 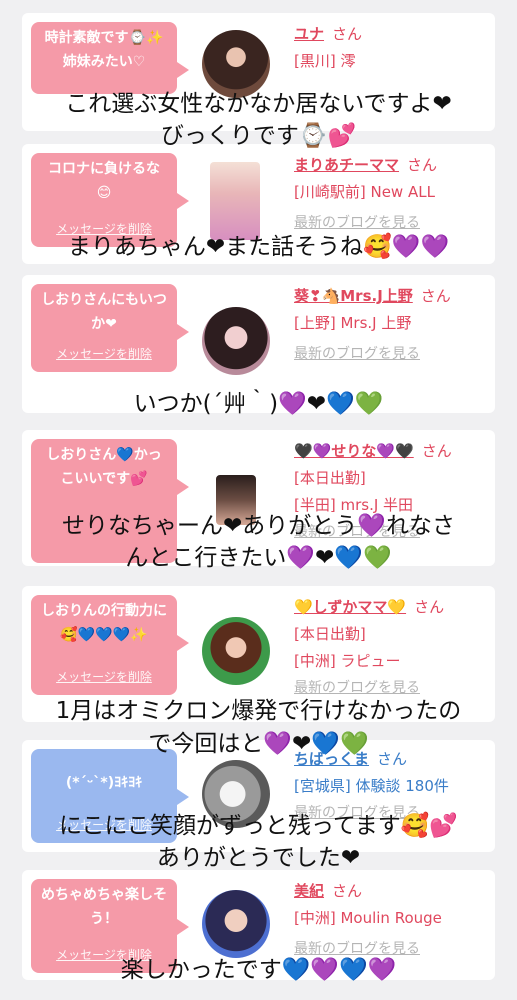 What do you see at coordinates (104, 783) in the screenshot?
I see `message-text: (*´ᵕ`*)ﾖｷﾖｷ` at bounding box center [104, 783].